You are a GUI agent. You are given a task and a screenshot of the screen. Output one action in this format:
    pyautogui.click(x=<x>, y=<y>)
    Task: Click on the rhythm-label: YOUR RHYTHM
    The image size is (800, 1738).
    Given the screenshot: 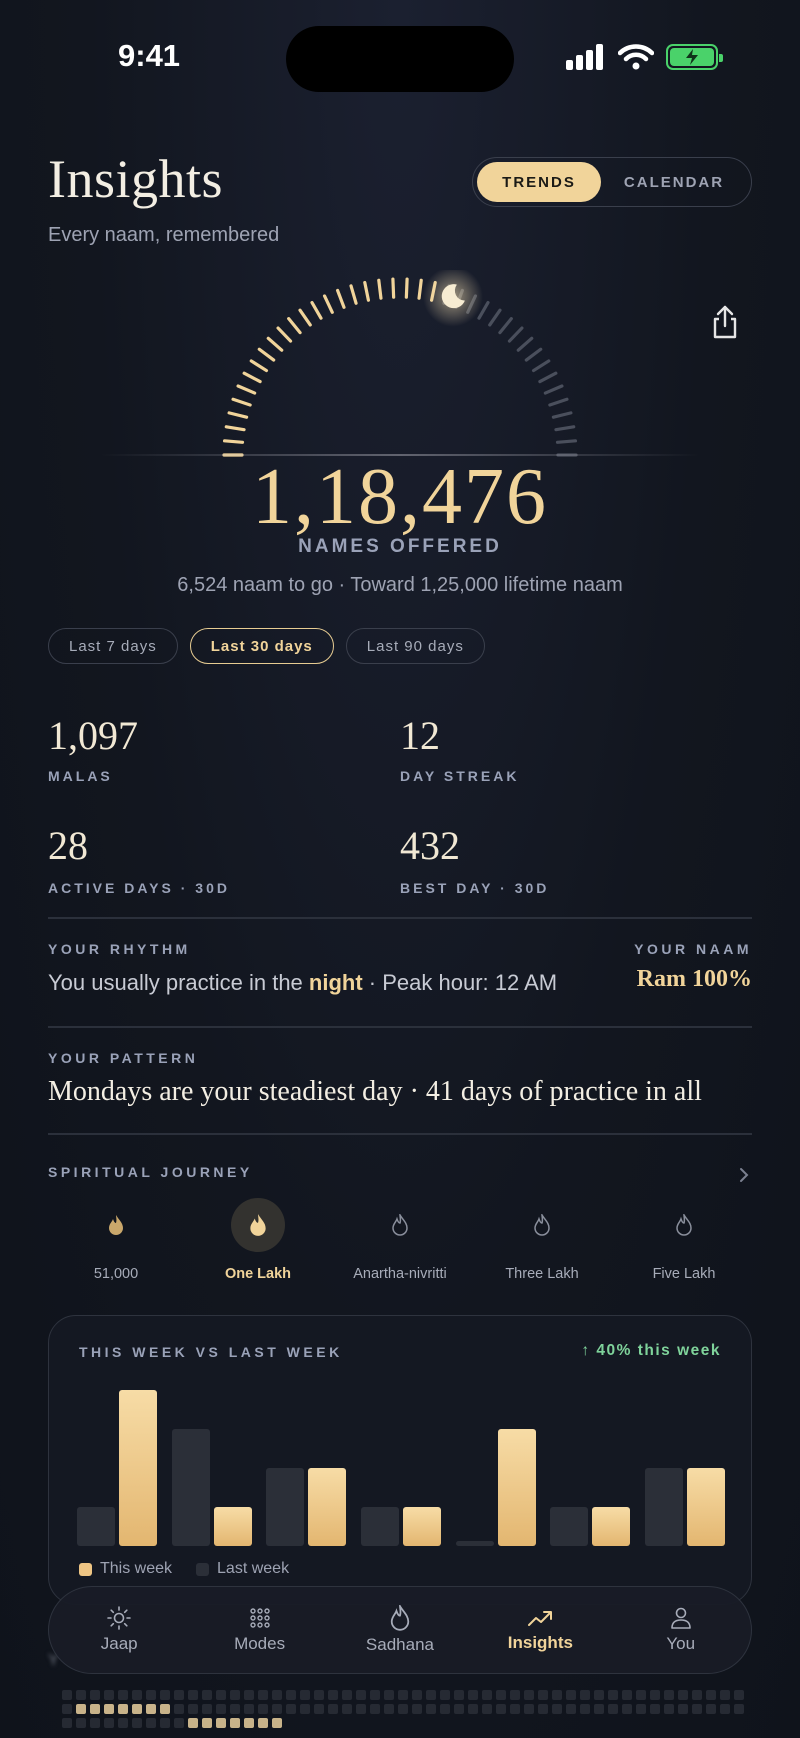 What is the action you would take?
    pyautogui.click(x=119, y=949)
    